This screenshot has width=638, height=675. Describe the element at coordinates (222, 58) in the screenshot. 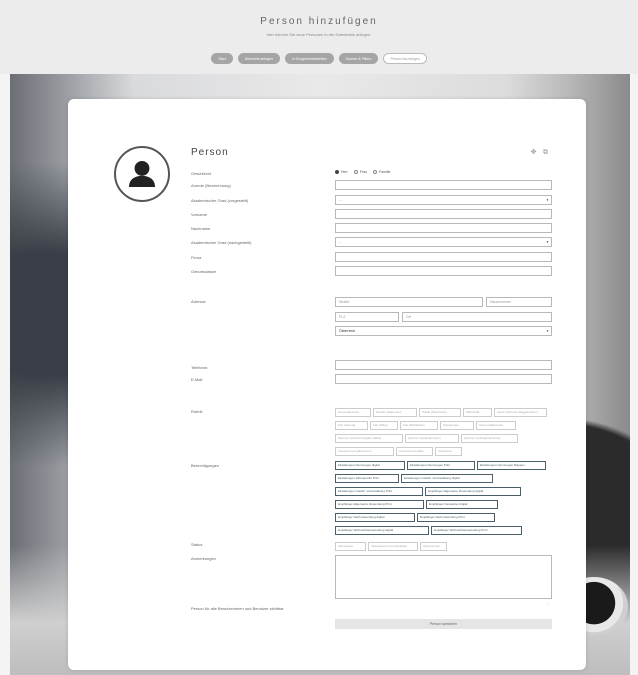

I see `step-start: Start` at that location.